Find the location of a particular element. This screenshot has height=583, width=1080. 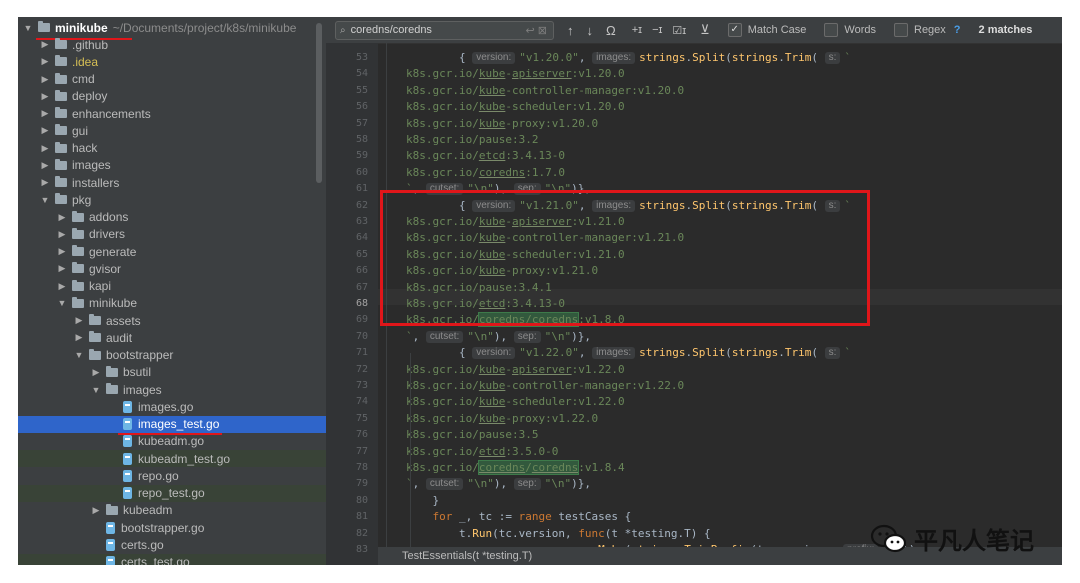

tree-folder-item: ▶ enhancements is located at coordinates (172, 113).